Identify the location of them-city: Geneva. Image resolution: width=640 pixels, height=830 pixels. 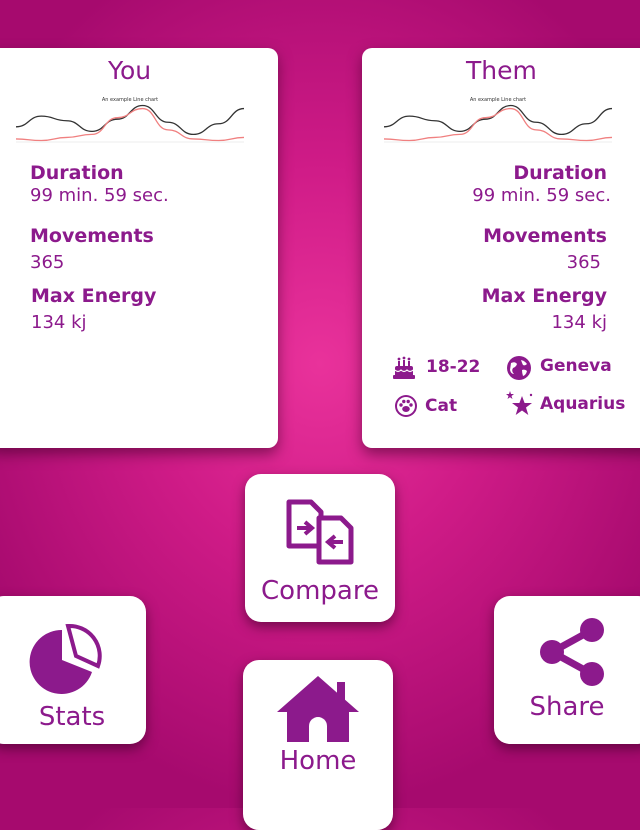
(576, 366).